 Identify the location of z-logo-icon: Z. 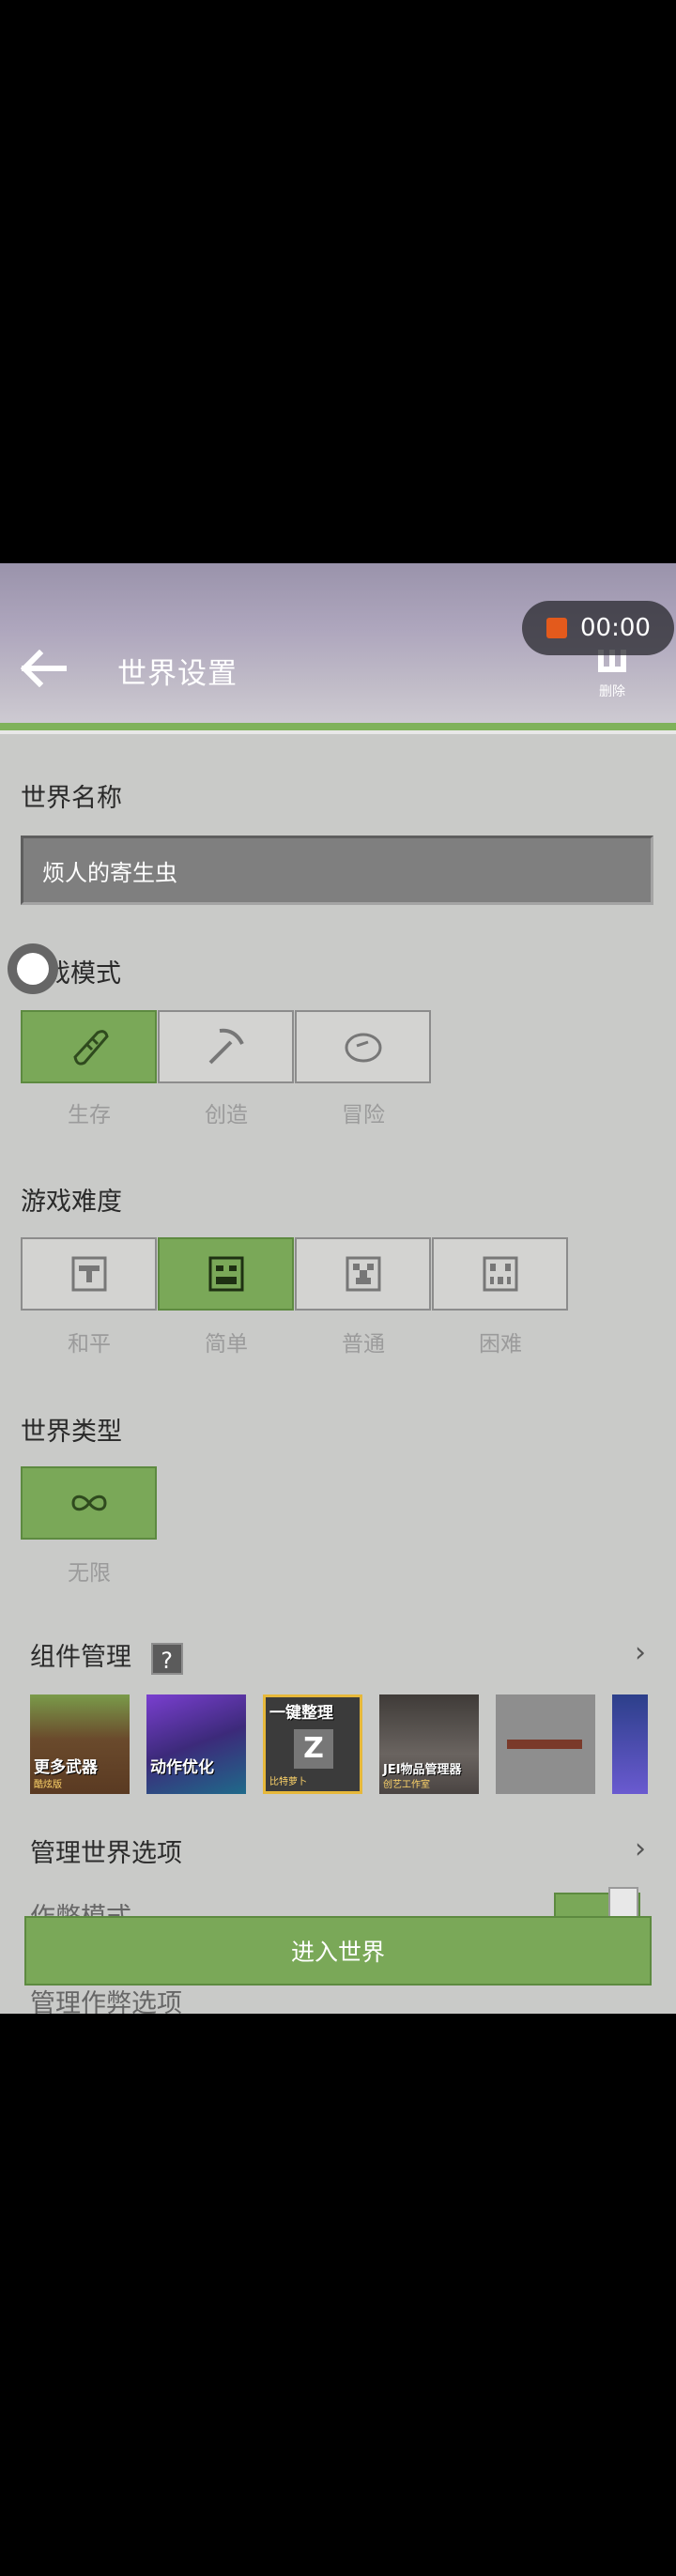
(314, 1749).